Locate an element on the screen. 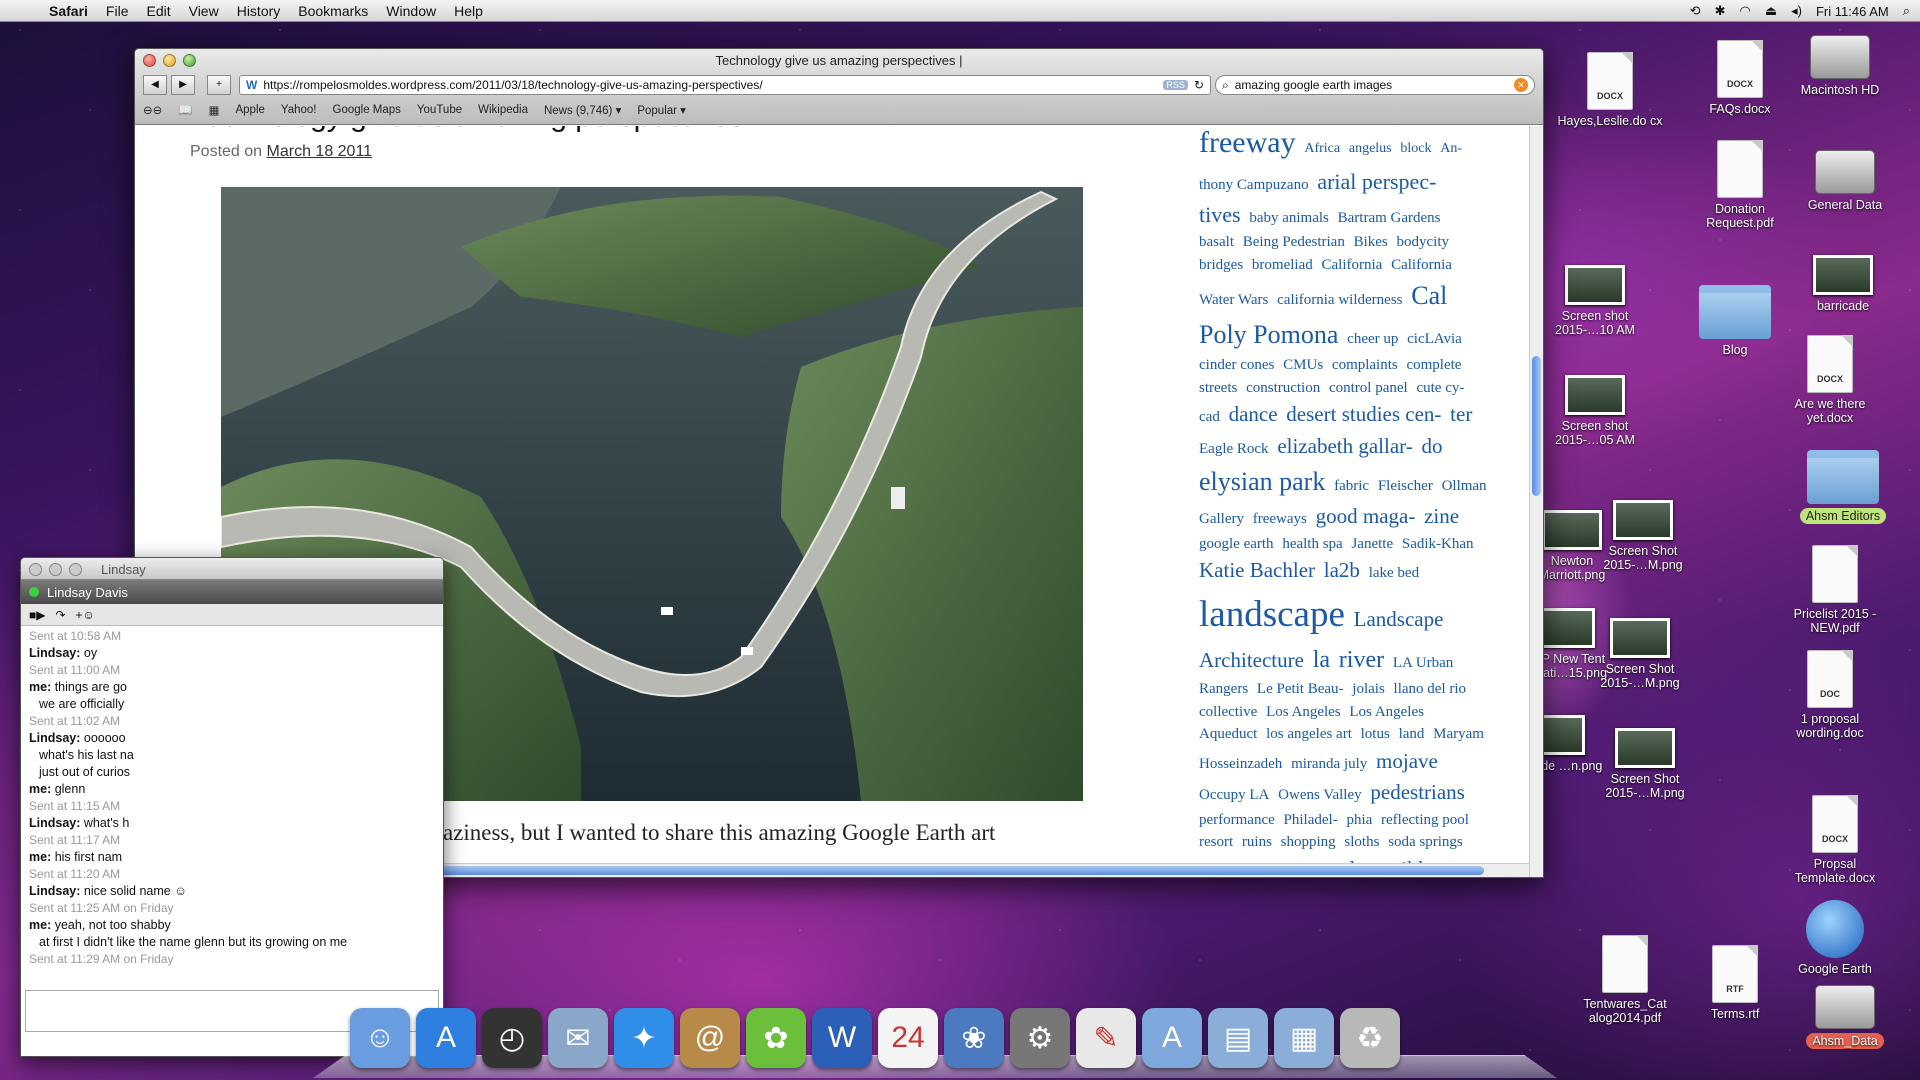 The width and height of the screenshot is (1920, 1080). vertical-scrollbar is located at coordinates (1536, 501).